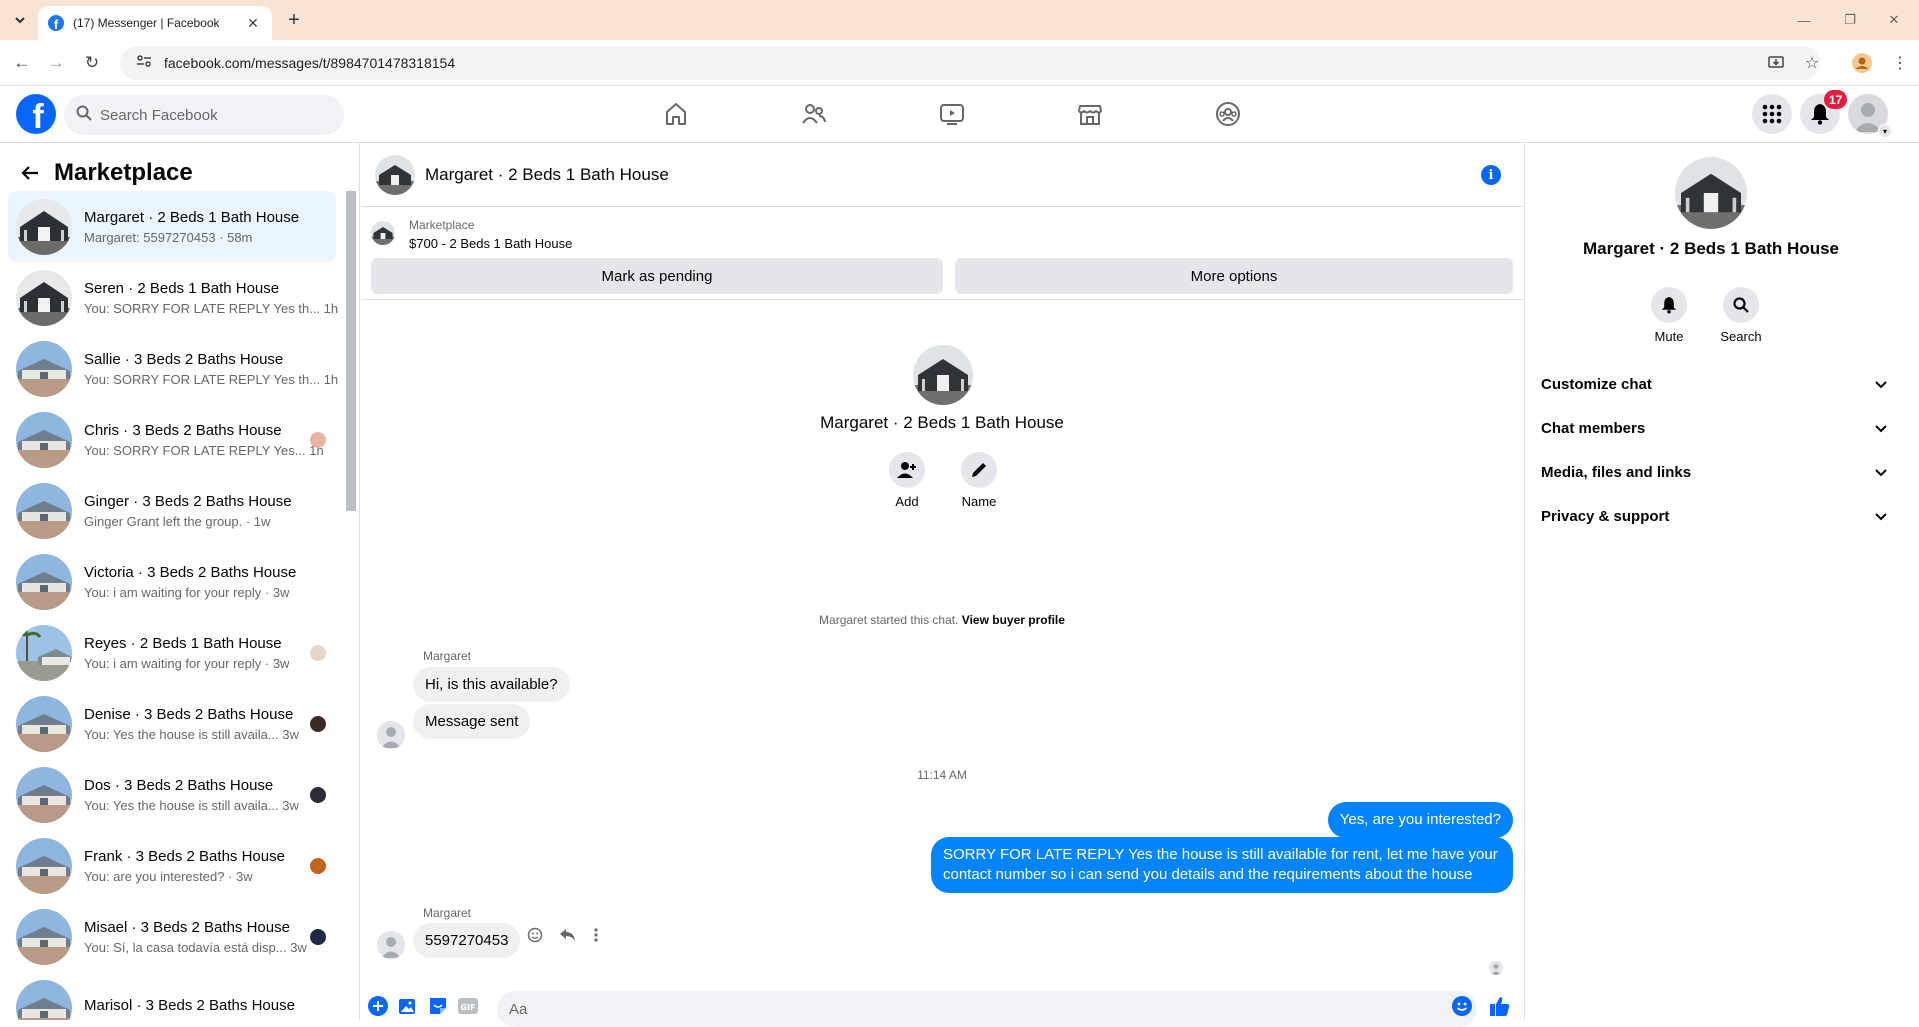 The width and height of the screenshot is (1919, 1027). I want to click on like-thumbs-up-icon, so click(1500, 1006).